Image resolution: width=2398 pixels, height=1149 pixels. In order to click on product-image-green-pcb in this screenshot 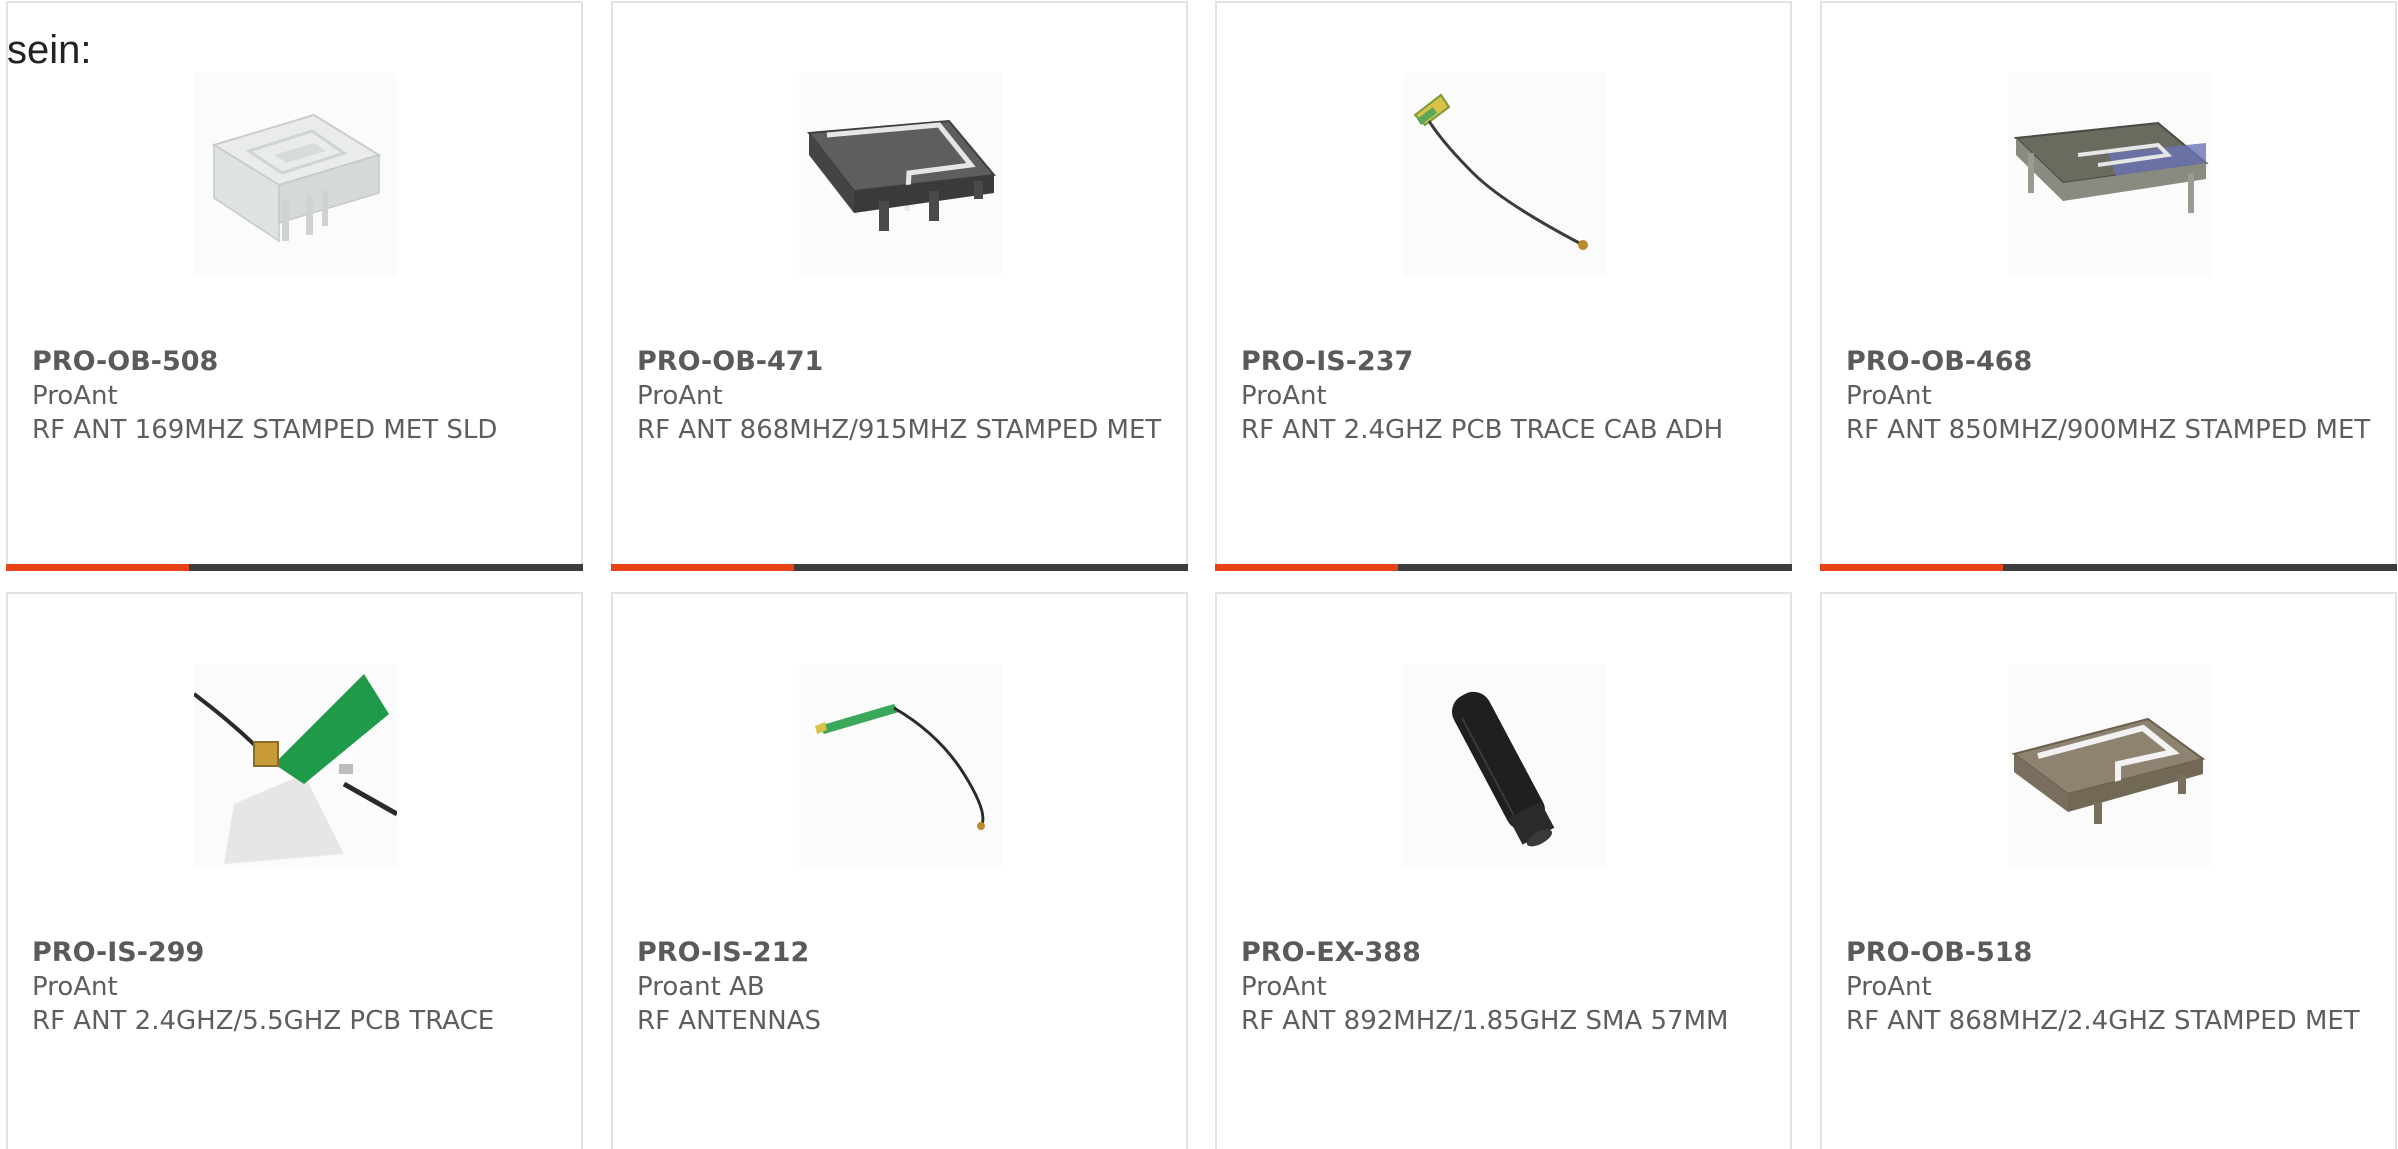, I will do `click(295, 765)`.